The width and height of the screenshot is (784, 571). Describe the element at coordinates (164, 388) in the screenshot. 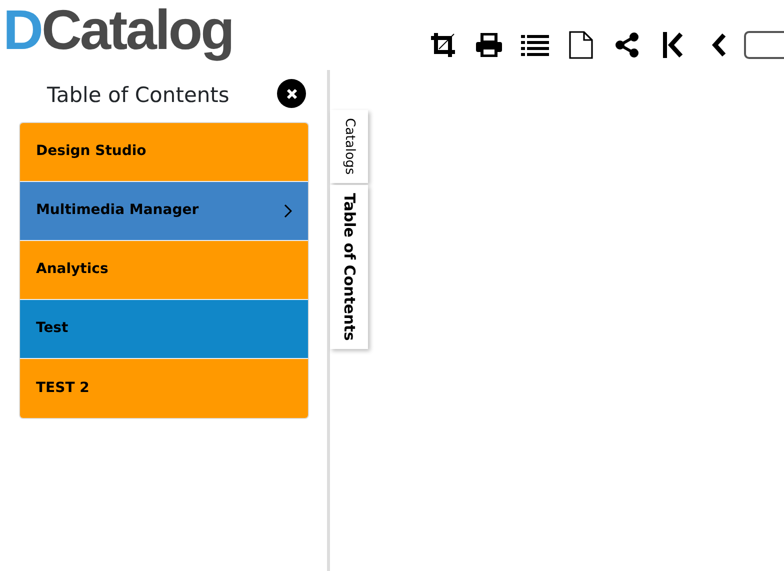

I see `menu-item: TEST 2` at that location.